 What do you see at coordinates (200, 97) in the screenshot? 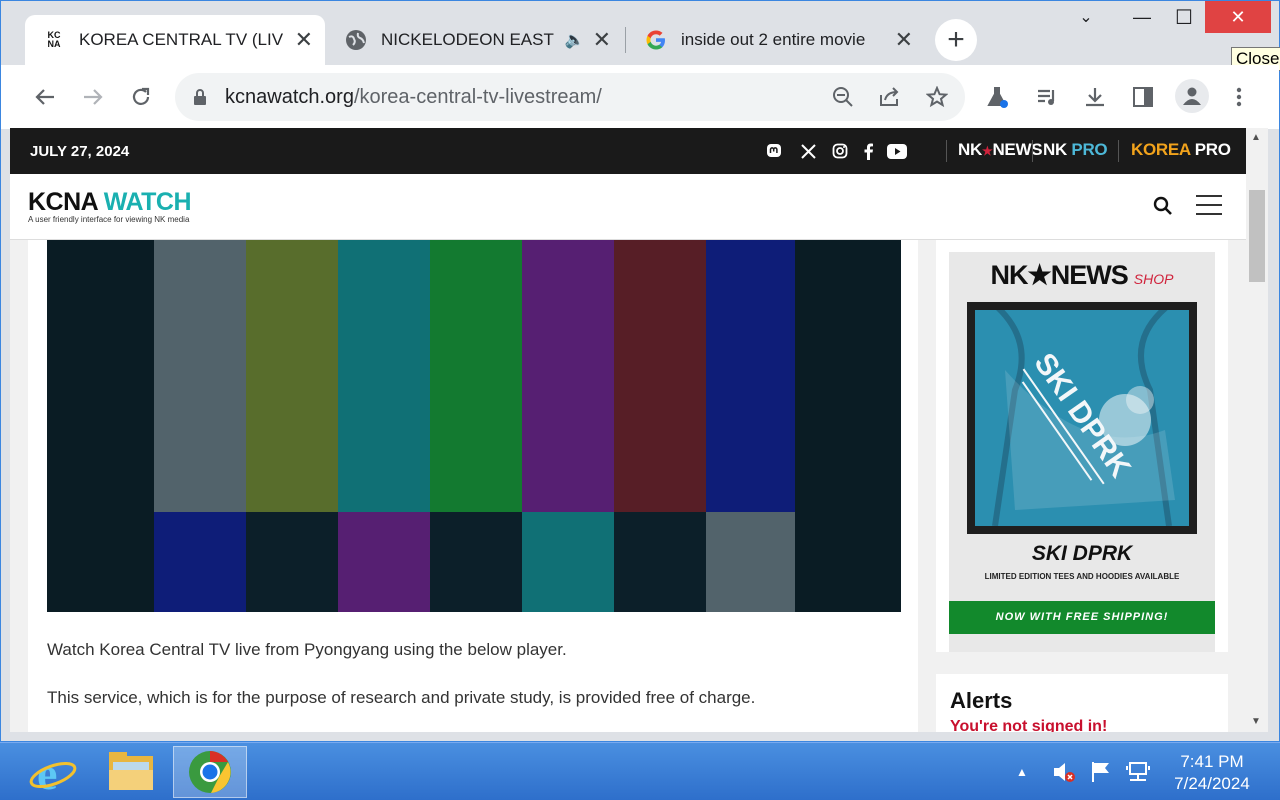
I see `lock-icon` at bounding box center [200, 97].